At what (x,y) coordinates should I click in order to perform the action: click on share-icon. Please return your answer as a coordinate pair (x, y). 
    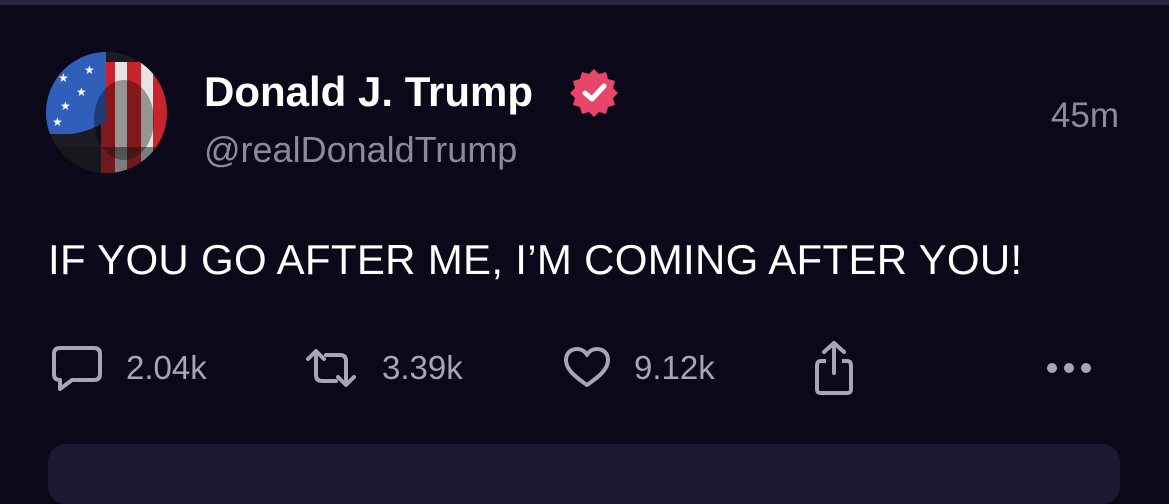
    Looking at the image, I should click on (834, 368).